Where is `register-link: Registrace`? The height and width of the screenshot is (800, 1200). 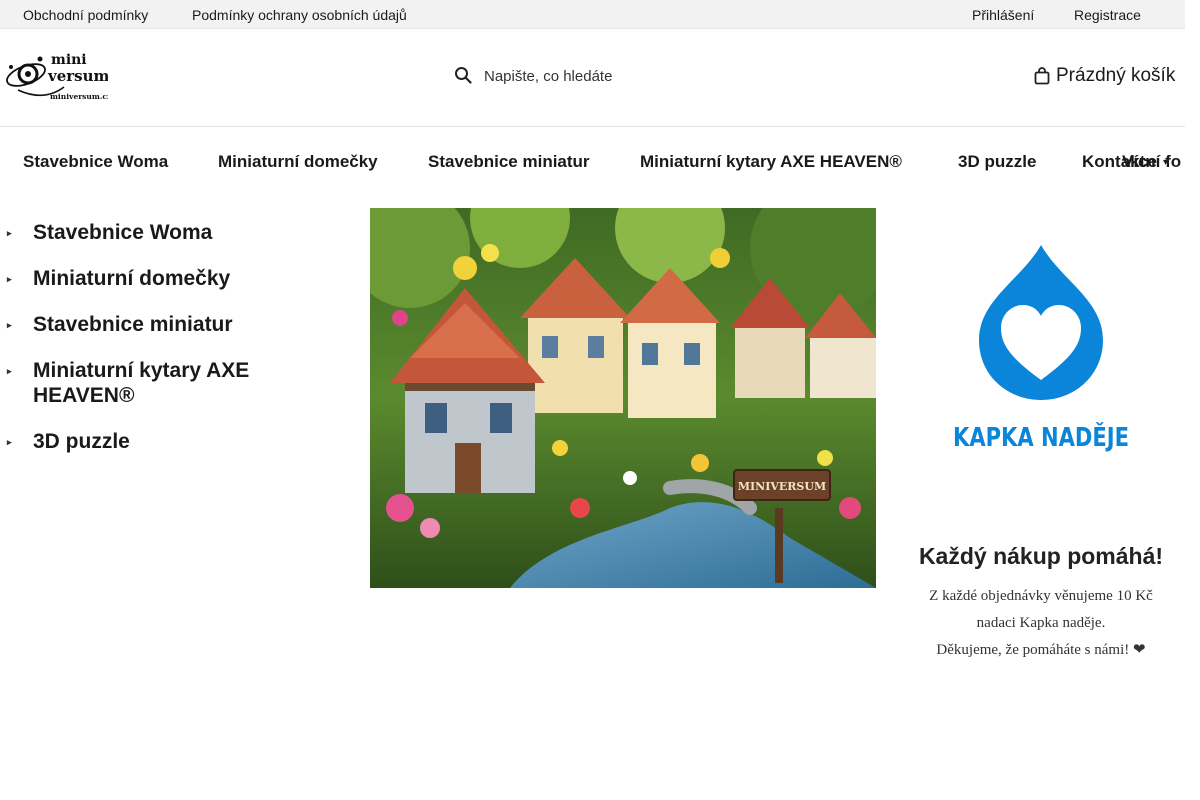
register-link: Registrace is located at coordinates (1107, 15).